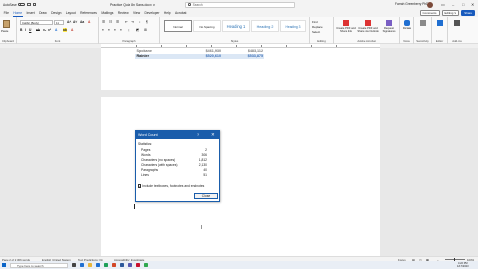  Describe the element at coordinates (130, 265) in the screenshot. I see `teams-icon` at that location.